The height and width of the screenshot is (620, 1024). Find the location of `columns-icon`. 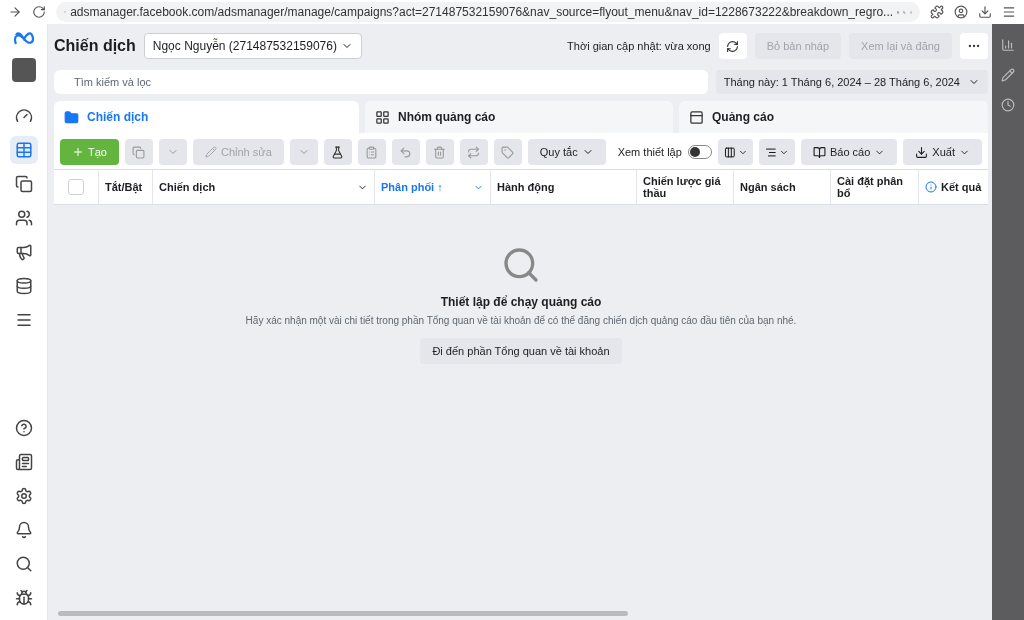

columns-icon is located at coordinates (729, 152).